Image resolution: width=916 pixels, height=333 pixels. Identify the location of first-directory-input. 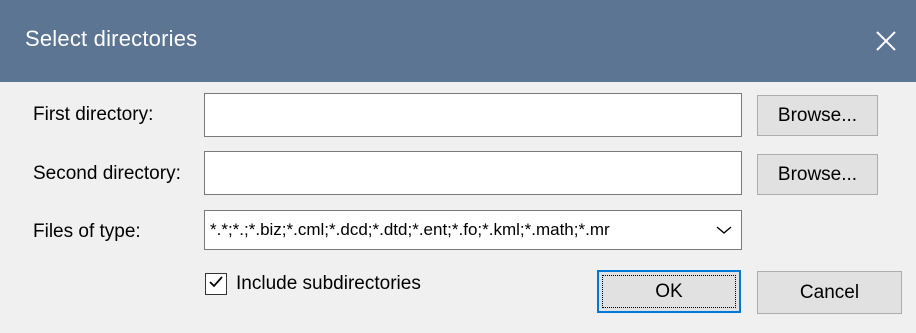
(473, 115).